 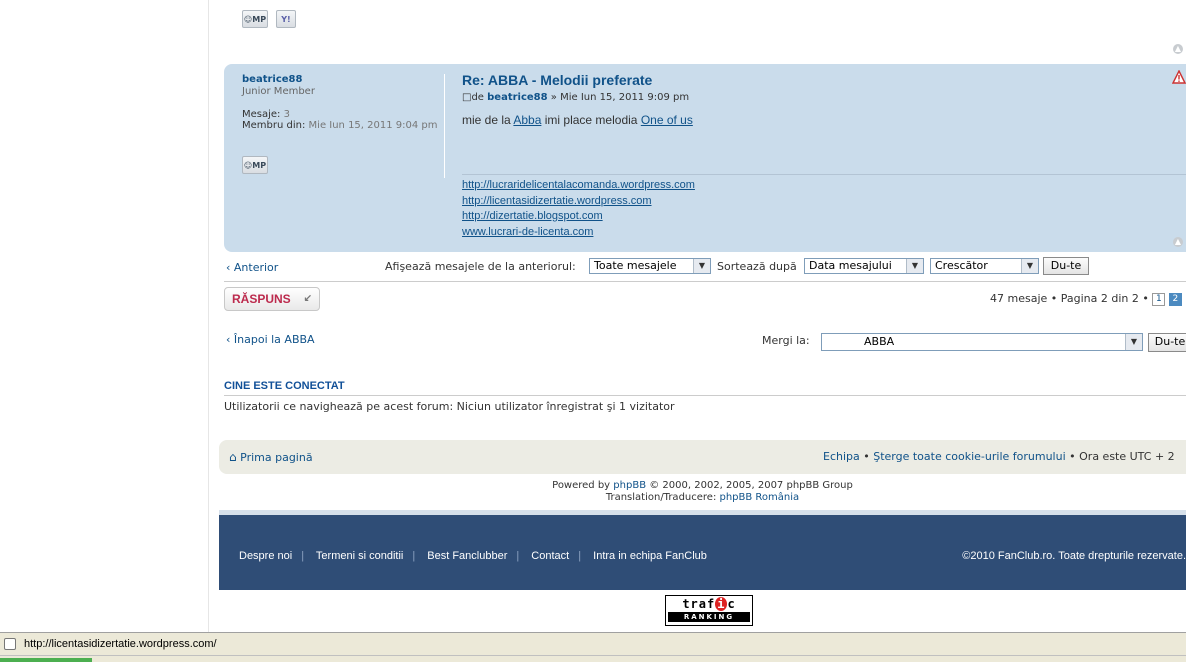 What do you see at coordinates (629, 485) in the screenshot?
I see `phpbb-link: phpBB` at bounding box center [629, 485].